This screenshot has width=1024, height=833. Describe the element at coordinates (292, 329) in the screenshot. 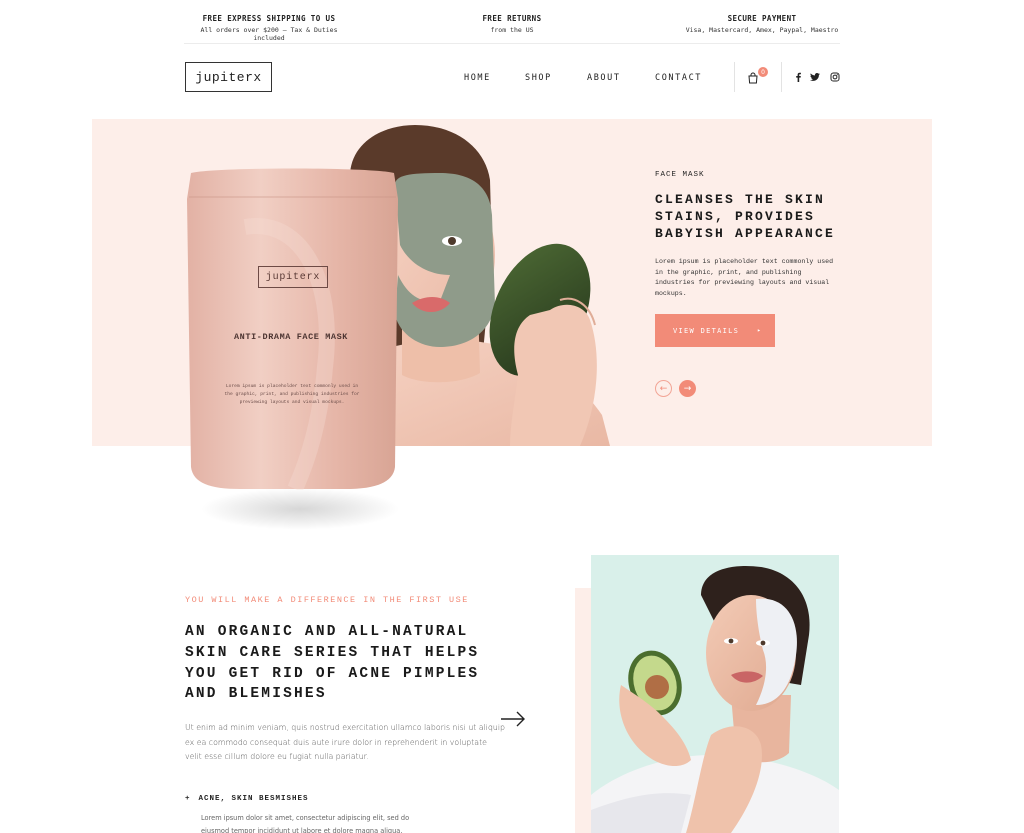

I see `product-pouch-image` at that location.